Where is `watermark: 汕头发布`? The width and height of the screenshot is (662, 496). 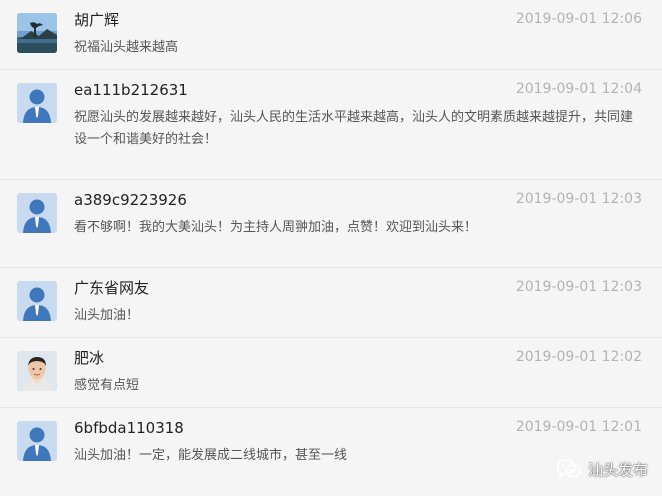
watermark: 汕头发布 is located at coordinates (602, 469).